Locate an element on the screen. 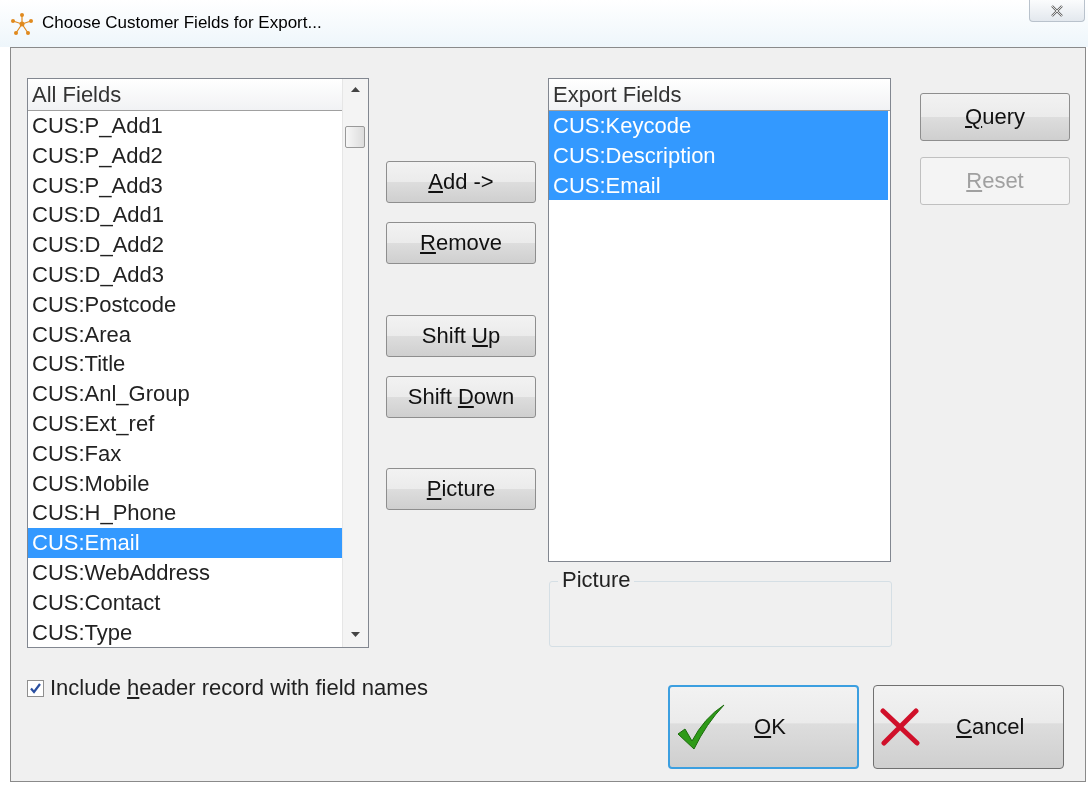  action-button: Query is located at coordinates (995, 117).